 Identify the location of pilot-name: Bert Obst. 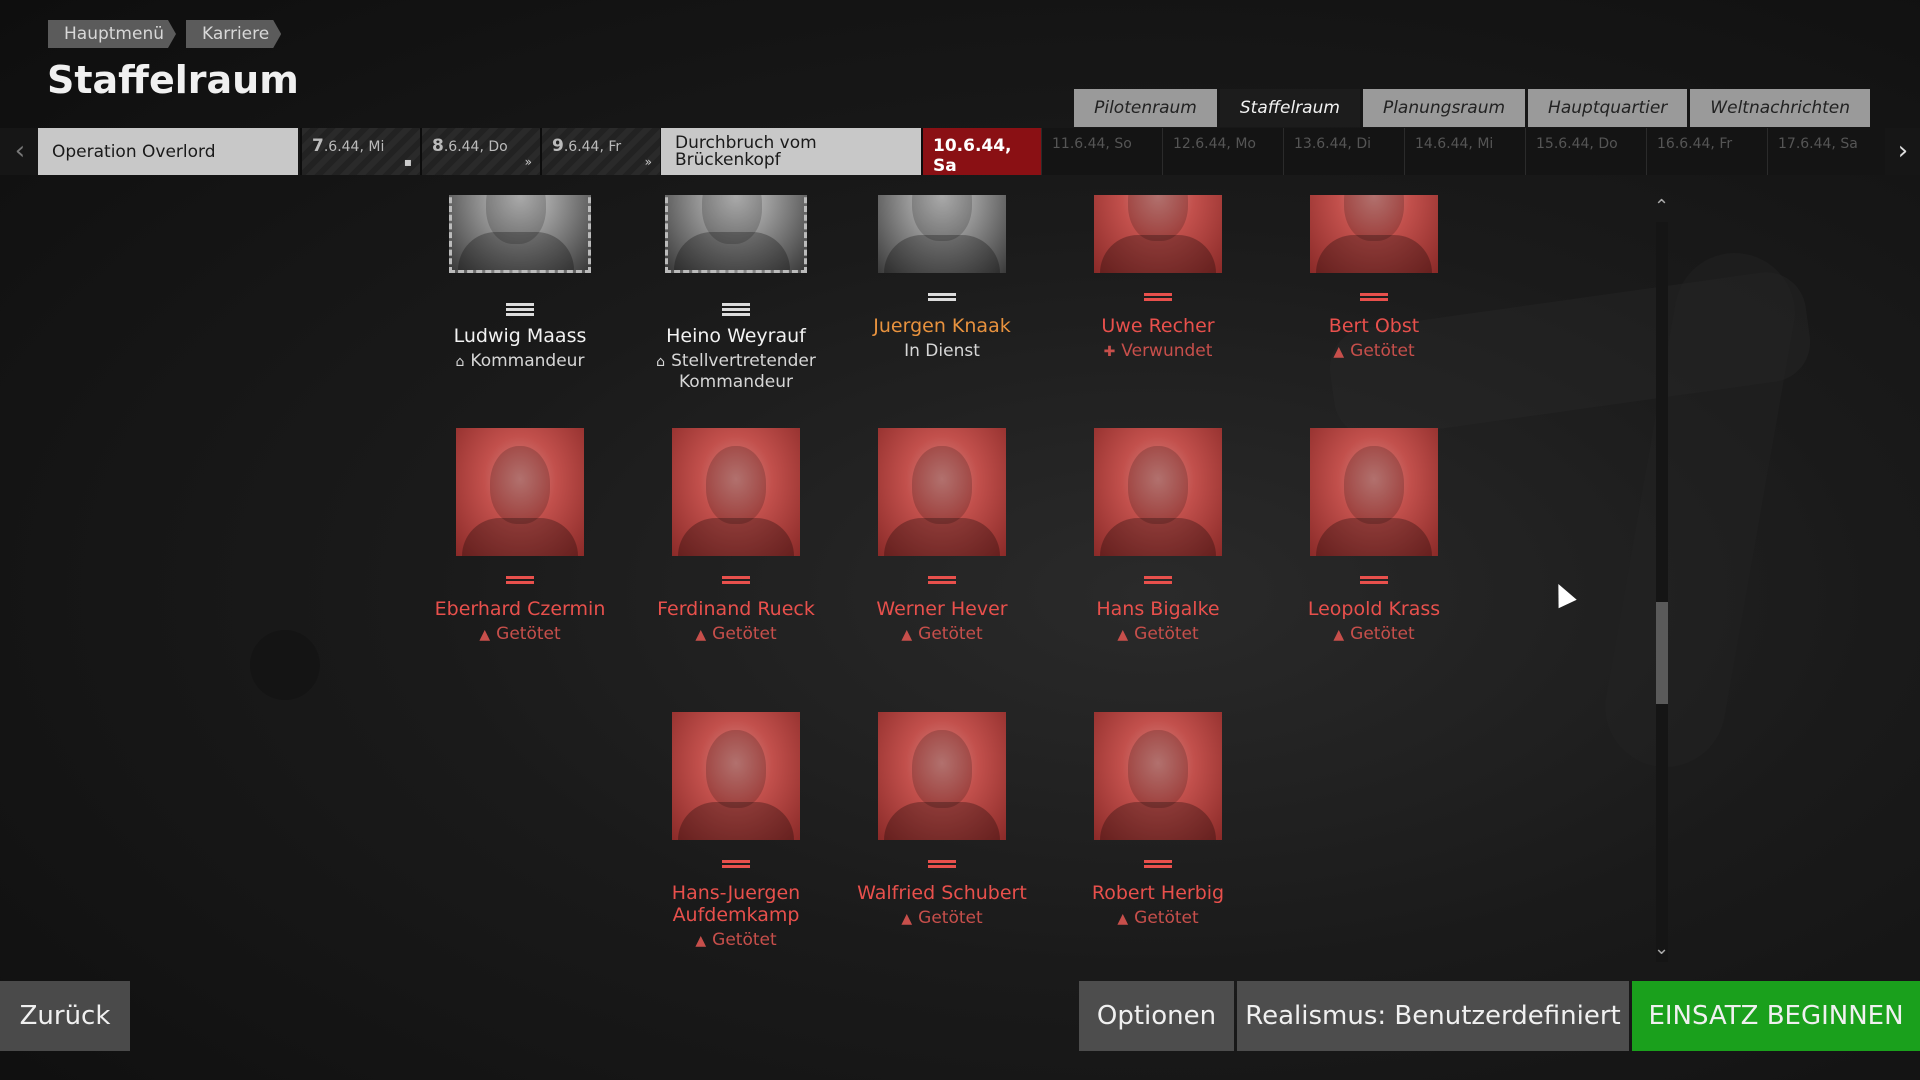
(1374, 326).